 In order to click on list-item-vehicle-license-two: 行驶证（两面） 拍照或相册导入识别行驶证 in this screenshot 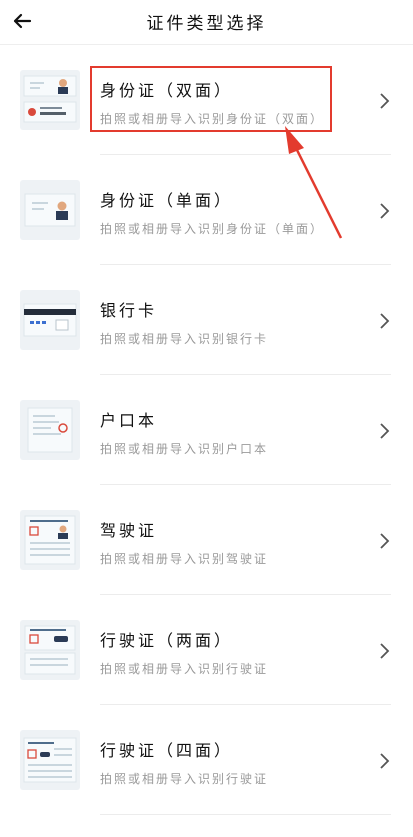, I will do `click(206, 650)`.